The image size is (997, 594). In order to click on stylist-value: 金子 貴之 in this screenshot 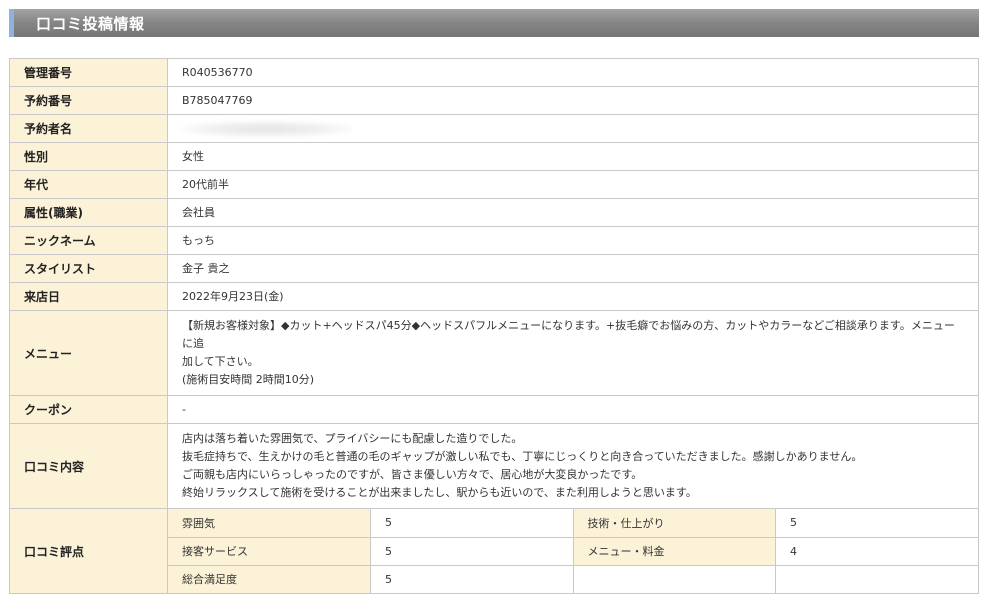, I will do `click(573, 268)`.